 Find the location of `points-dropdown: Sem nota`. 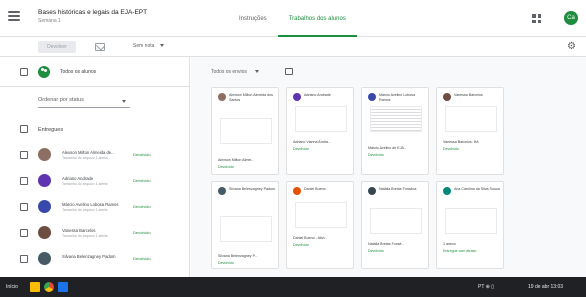

points-dropdown: Sem nota is located at coordinates (149, 46).